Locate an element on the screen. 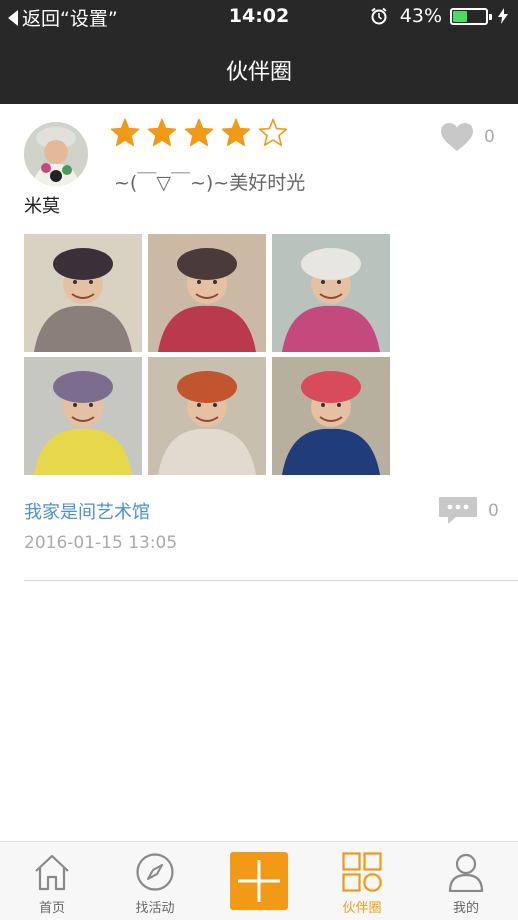  comment-button: 0 is located at coordinates (468, 511).